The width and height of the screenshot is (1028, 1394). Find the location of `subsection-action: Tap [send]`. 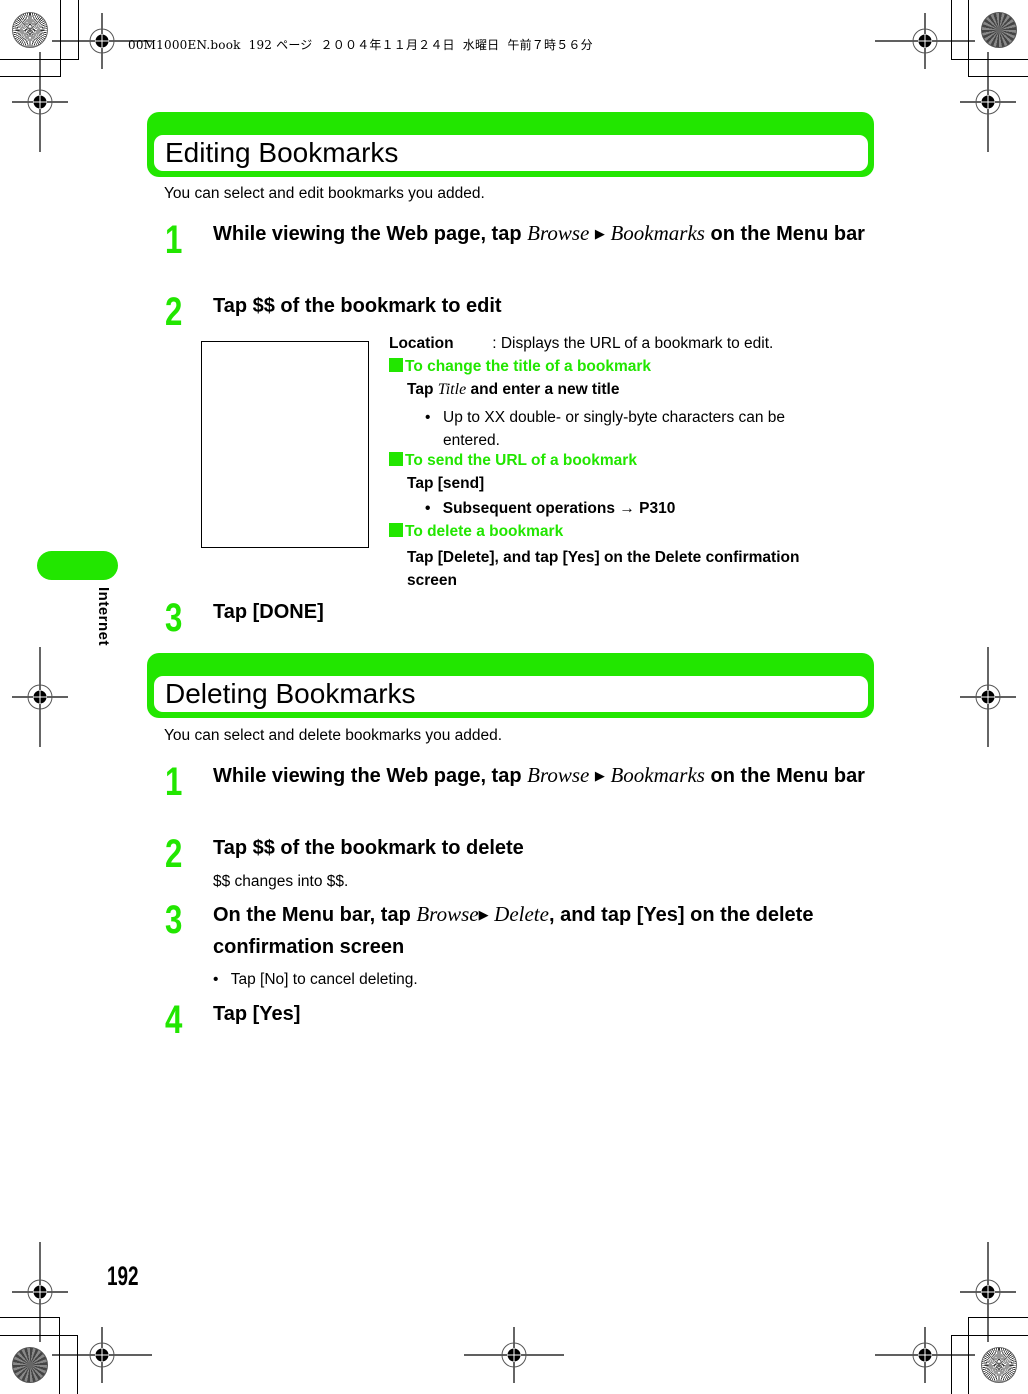

subsection-action: Tap [send] is located at coordinates (446, 483).